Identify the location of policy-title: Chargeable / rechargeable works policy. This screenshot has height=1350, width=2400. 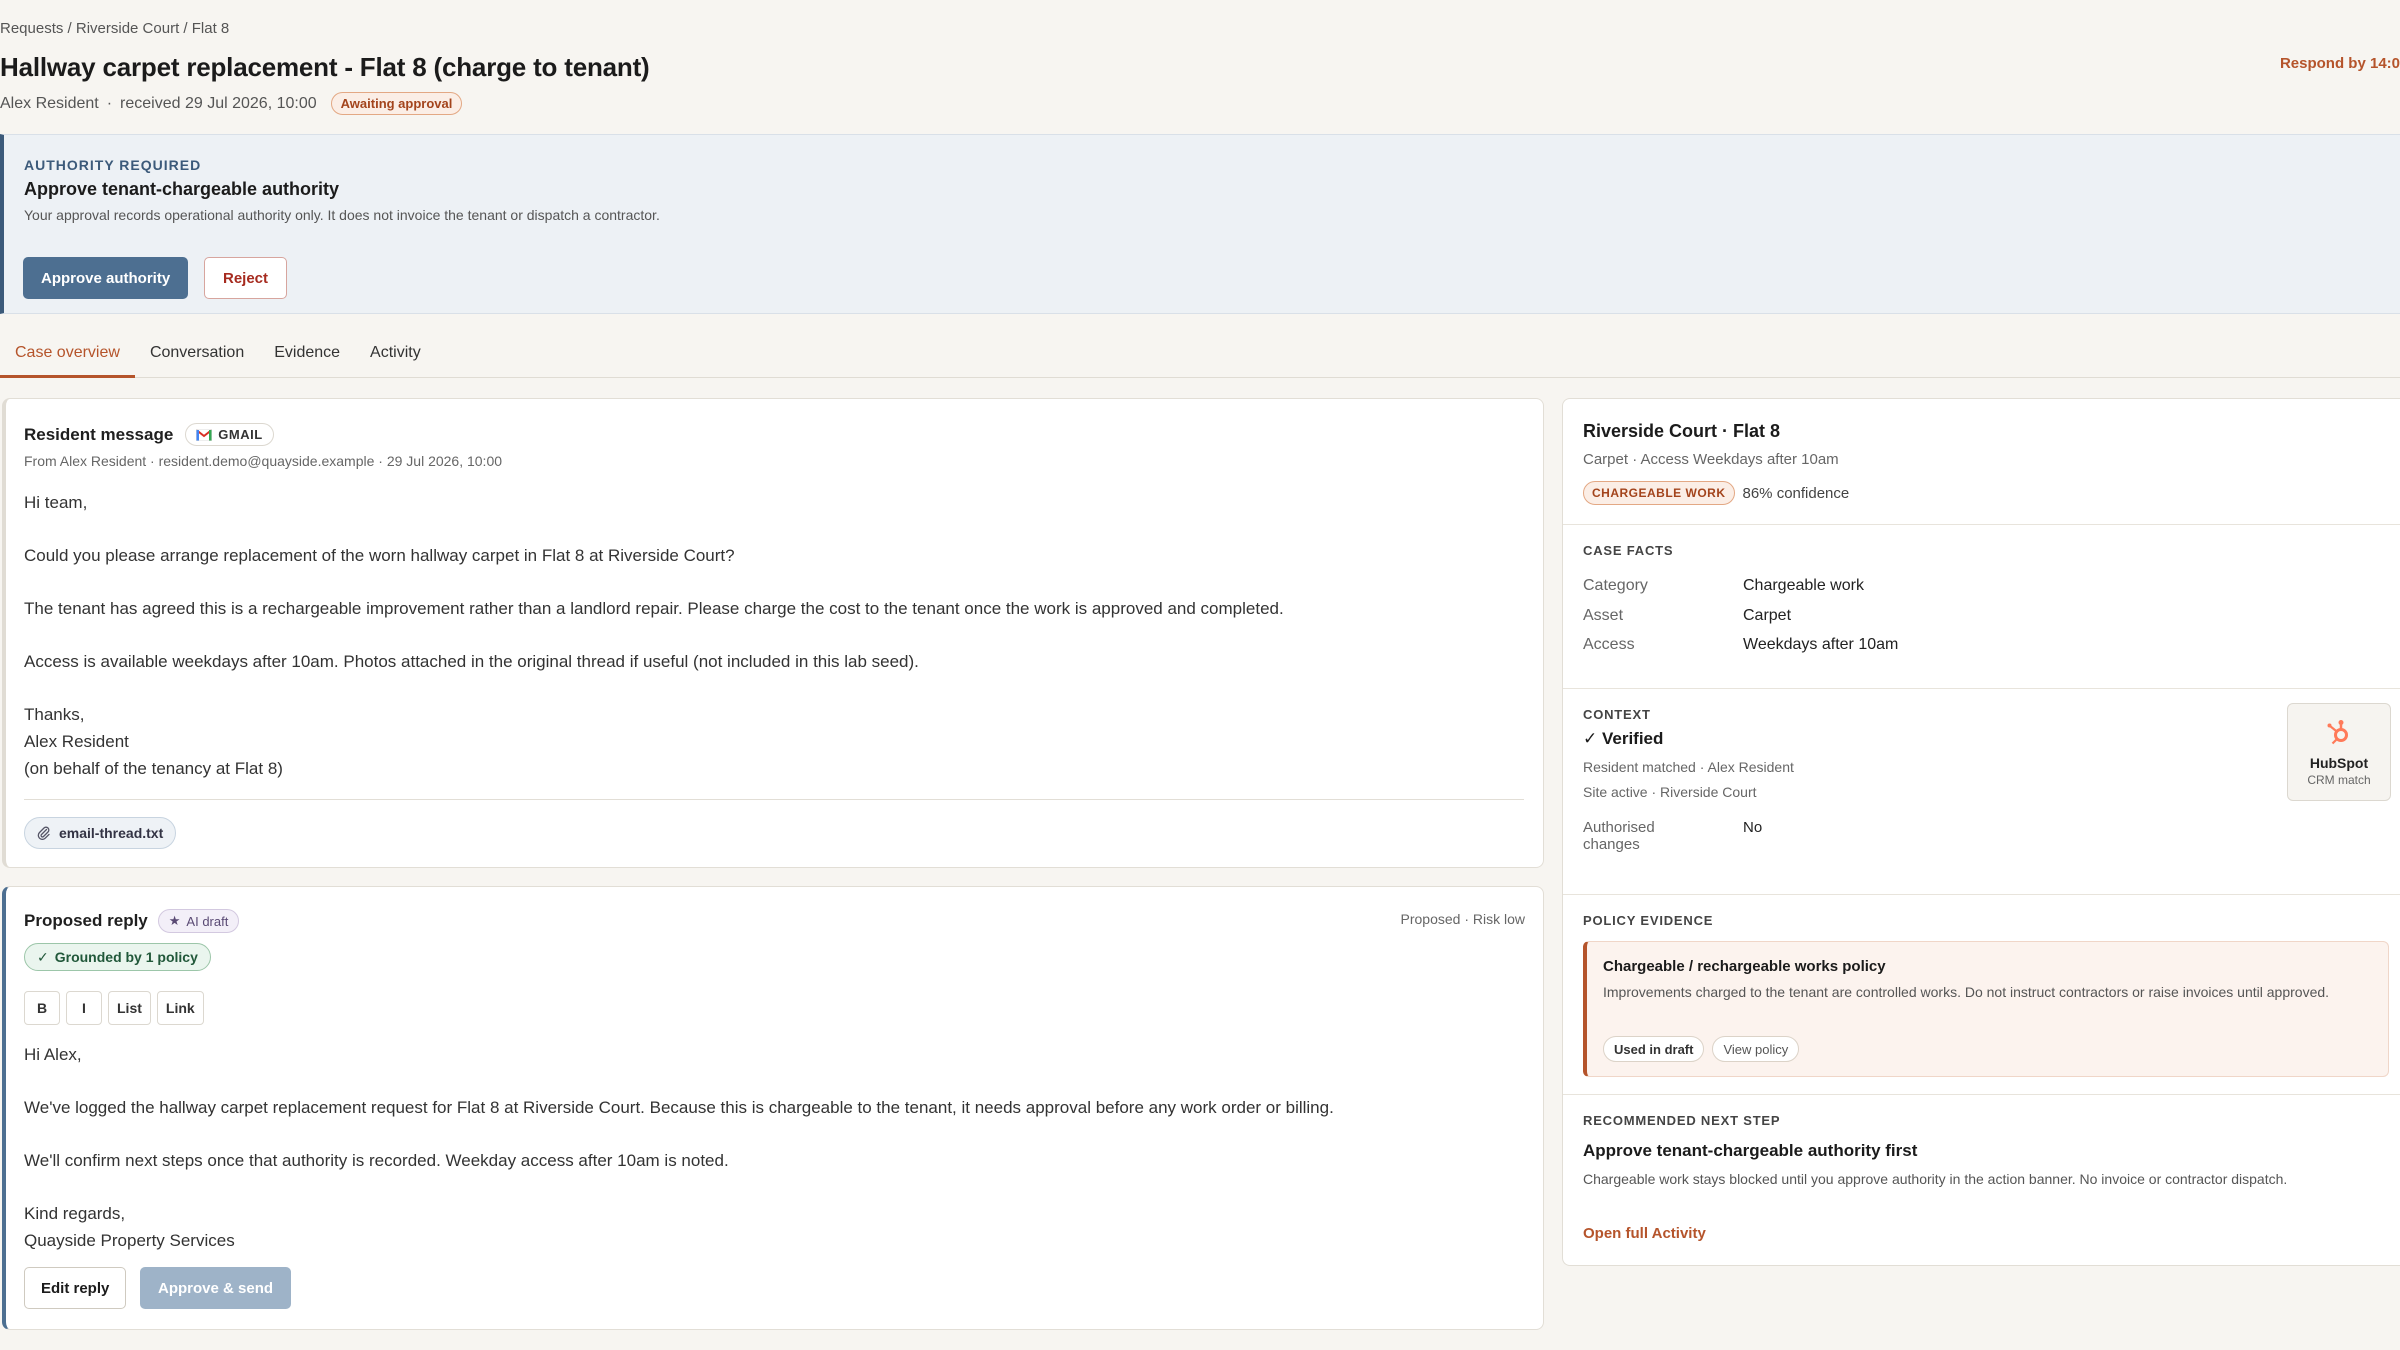
(1744, 966).